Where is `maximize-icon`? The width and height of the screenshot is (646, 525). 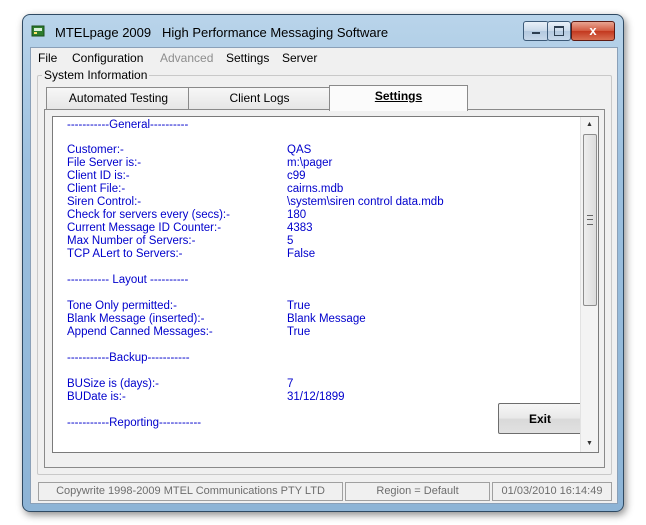
maximize-icon is located at coordinates (559, 31).